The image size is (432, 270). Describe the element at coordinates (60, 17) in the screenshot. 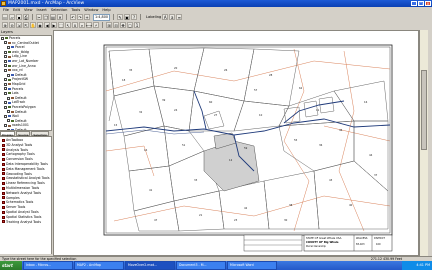

I see `delete-icon: ✕` at that location.